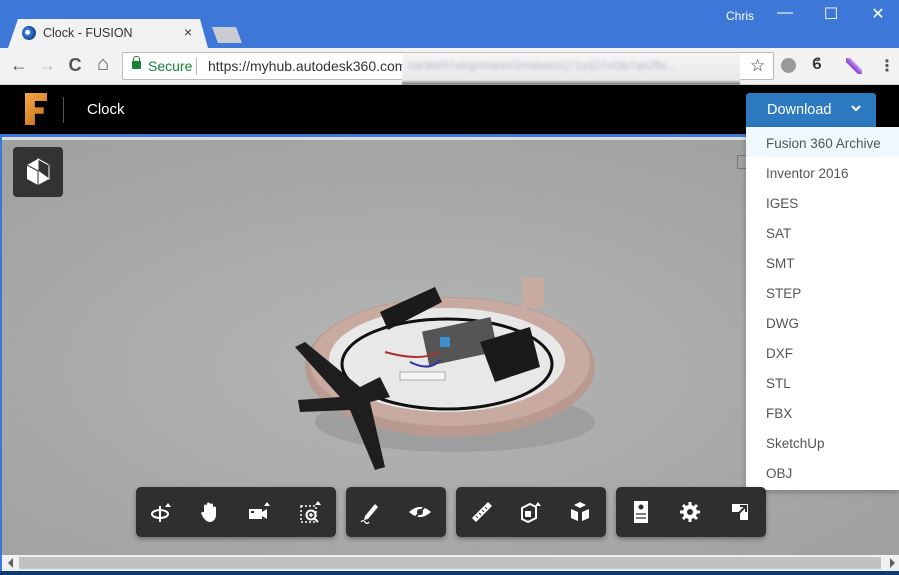  I want to click on viewcube-button, so click(38, 172).